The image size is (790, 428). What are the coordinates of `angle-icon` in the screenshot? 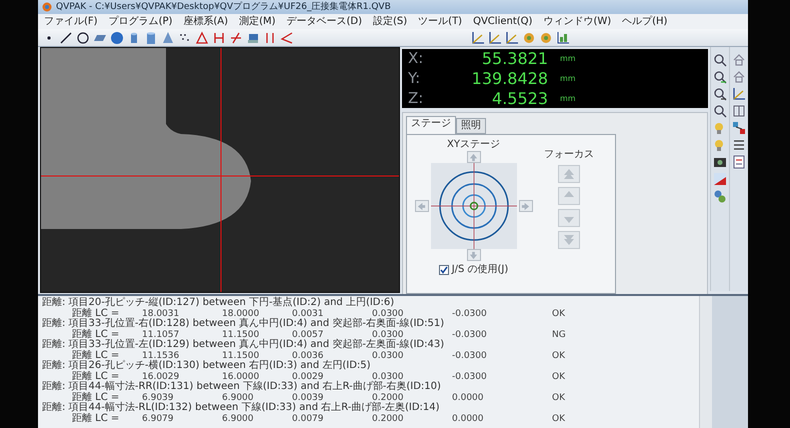 It's located at (287, 37).